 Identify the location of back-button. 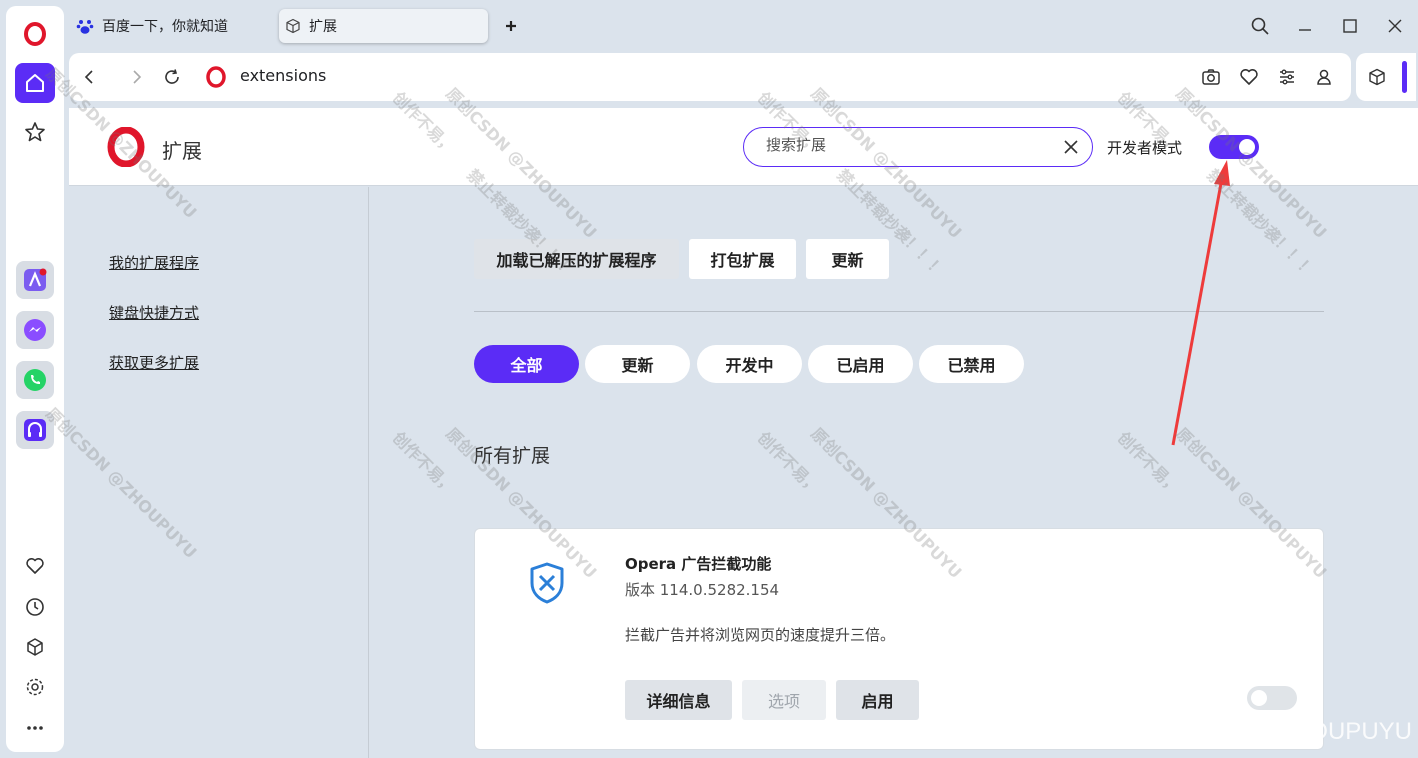
(90, 77).